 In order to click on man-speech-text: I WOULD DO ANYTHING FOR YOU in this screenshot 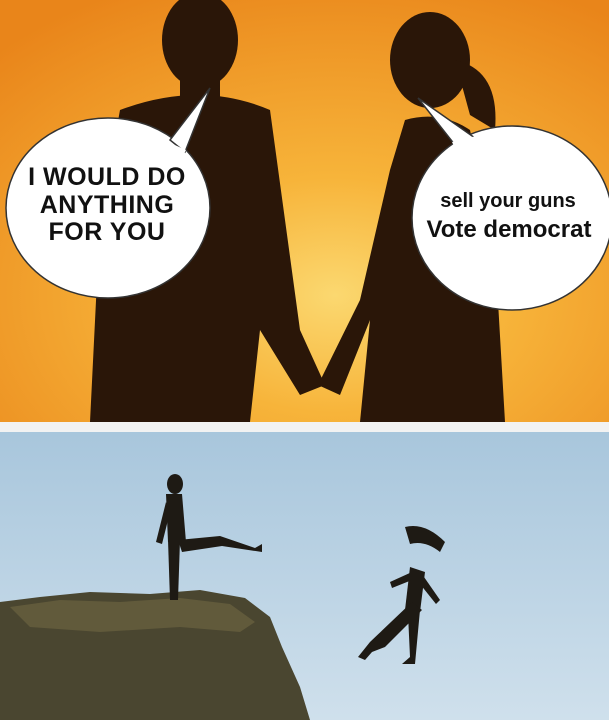, I will do `click(107, 204)`.